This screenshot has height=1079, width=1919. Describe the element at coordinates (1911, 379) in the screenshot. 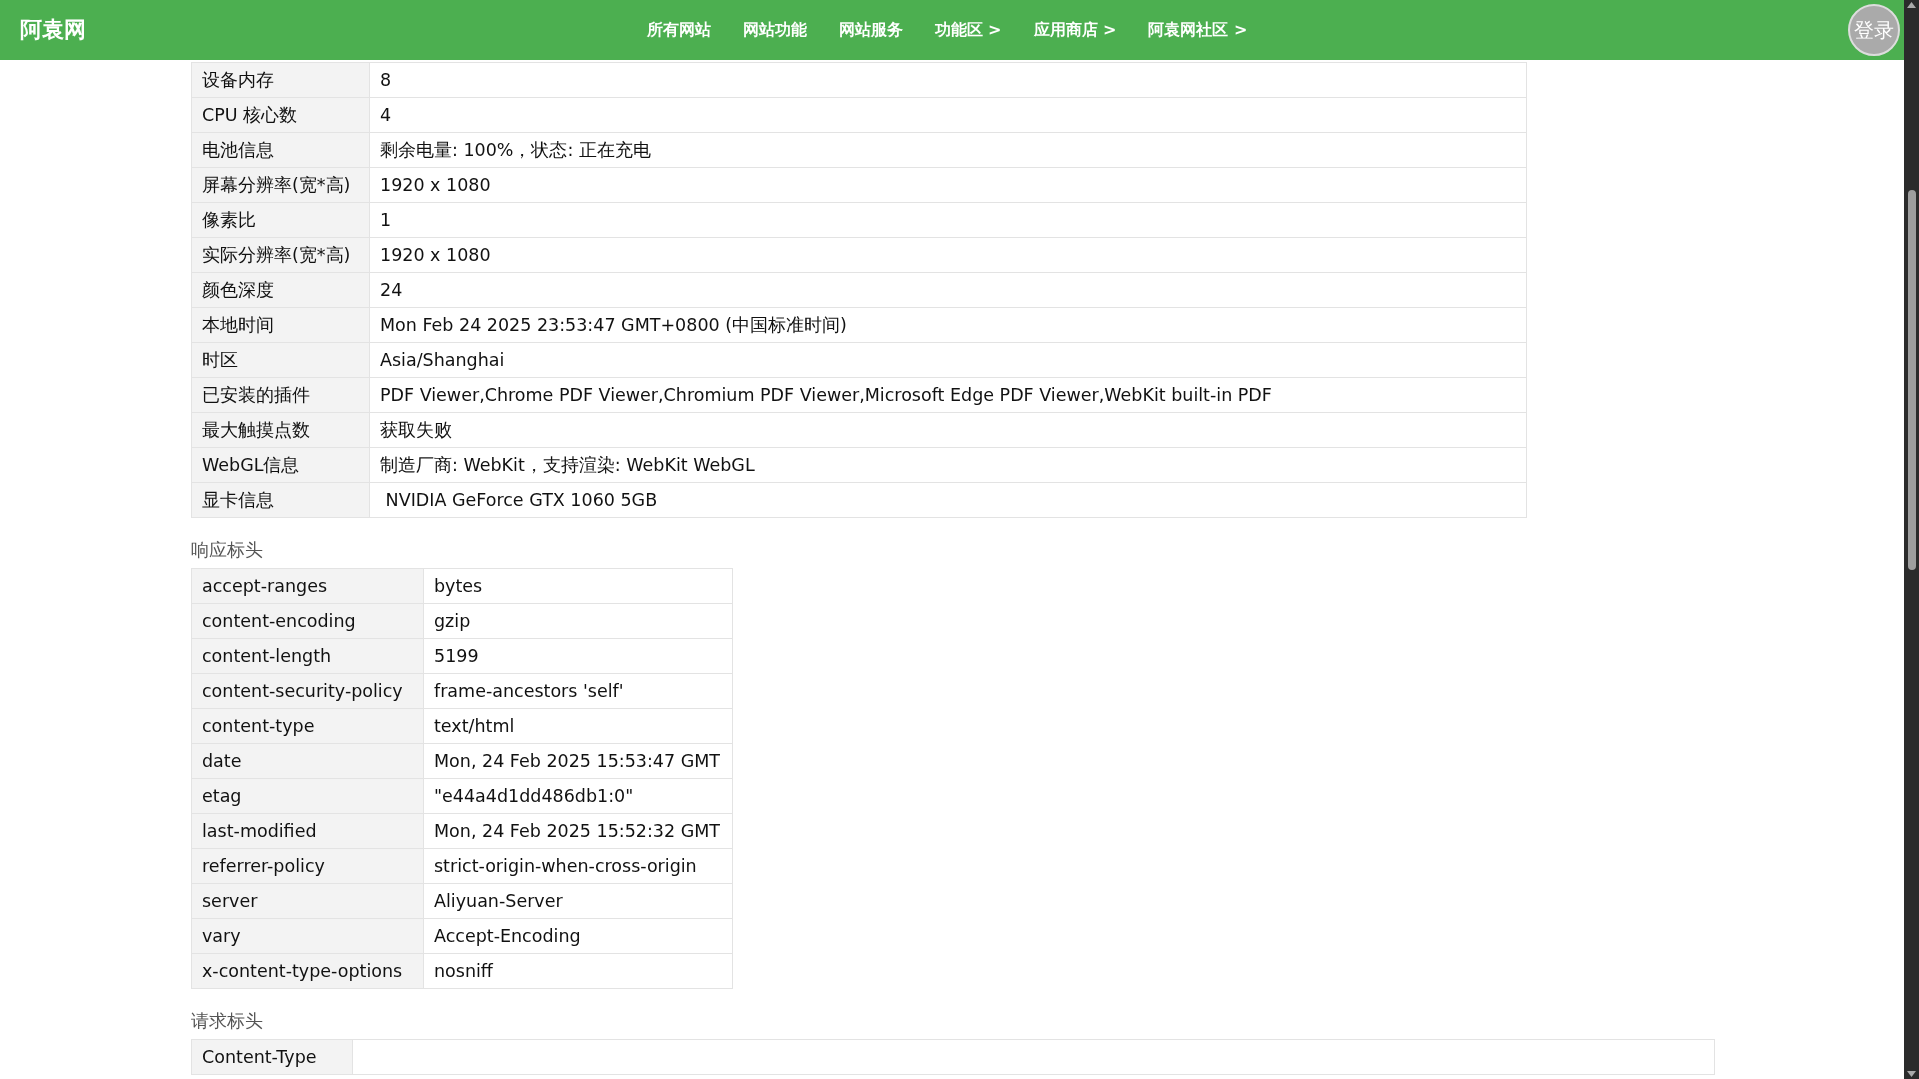

I see `scrollbar-thumb` at that location.